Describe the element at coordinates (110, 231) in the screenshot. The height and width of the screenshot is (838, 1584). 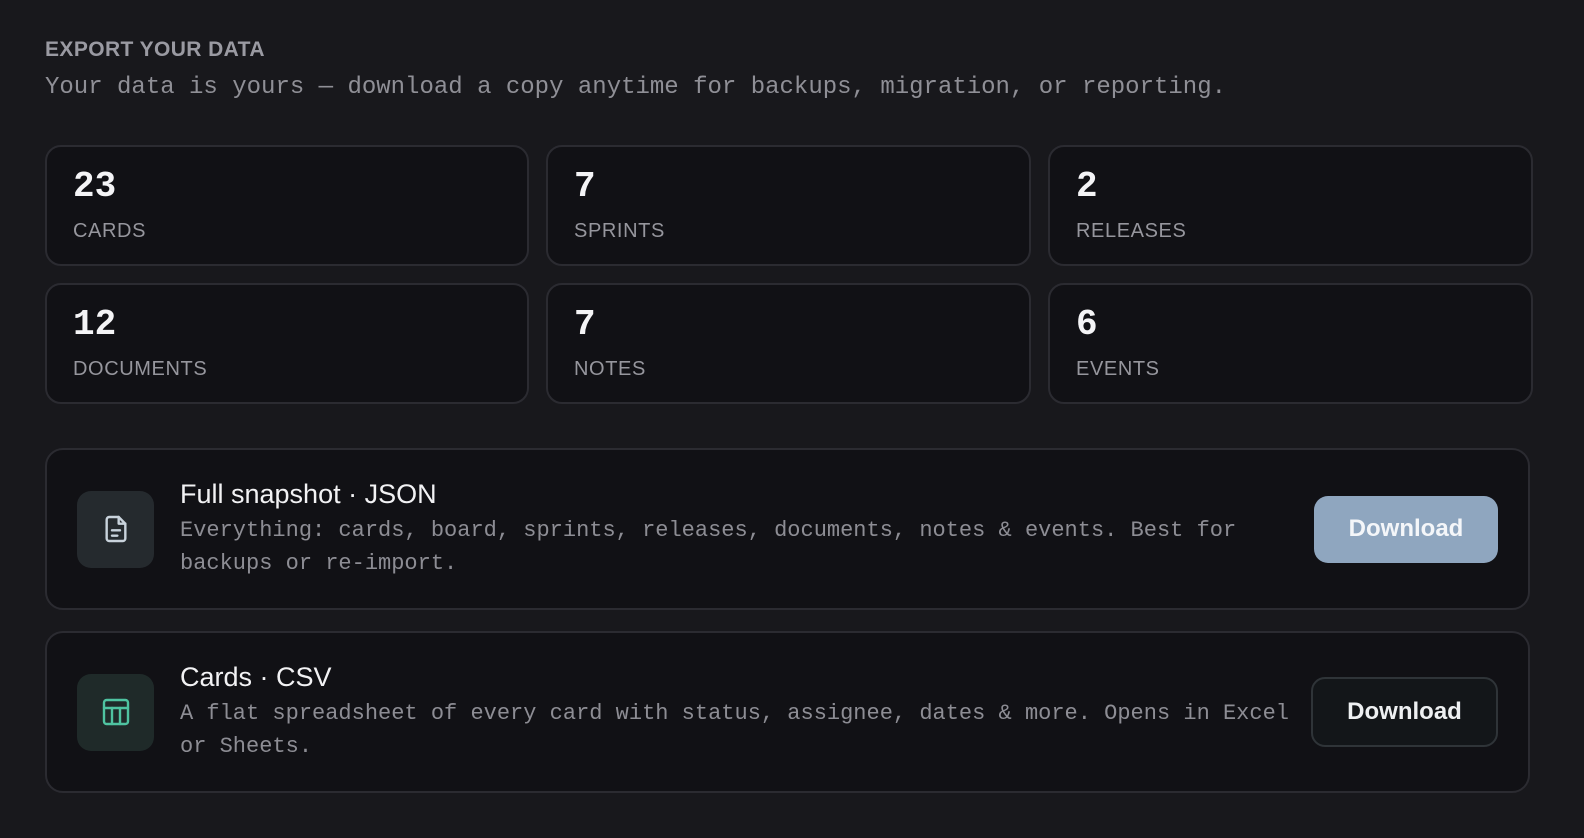
I see `stat-label: CARDS` at that location.